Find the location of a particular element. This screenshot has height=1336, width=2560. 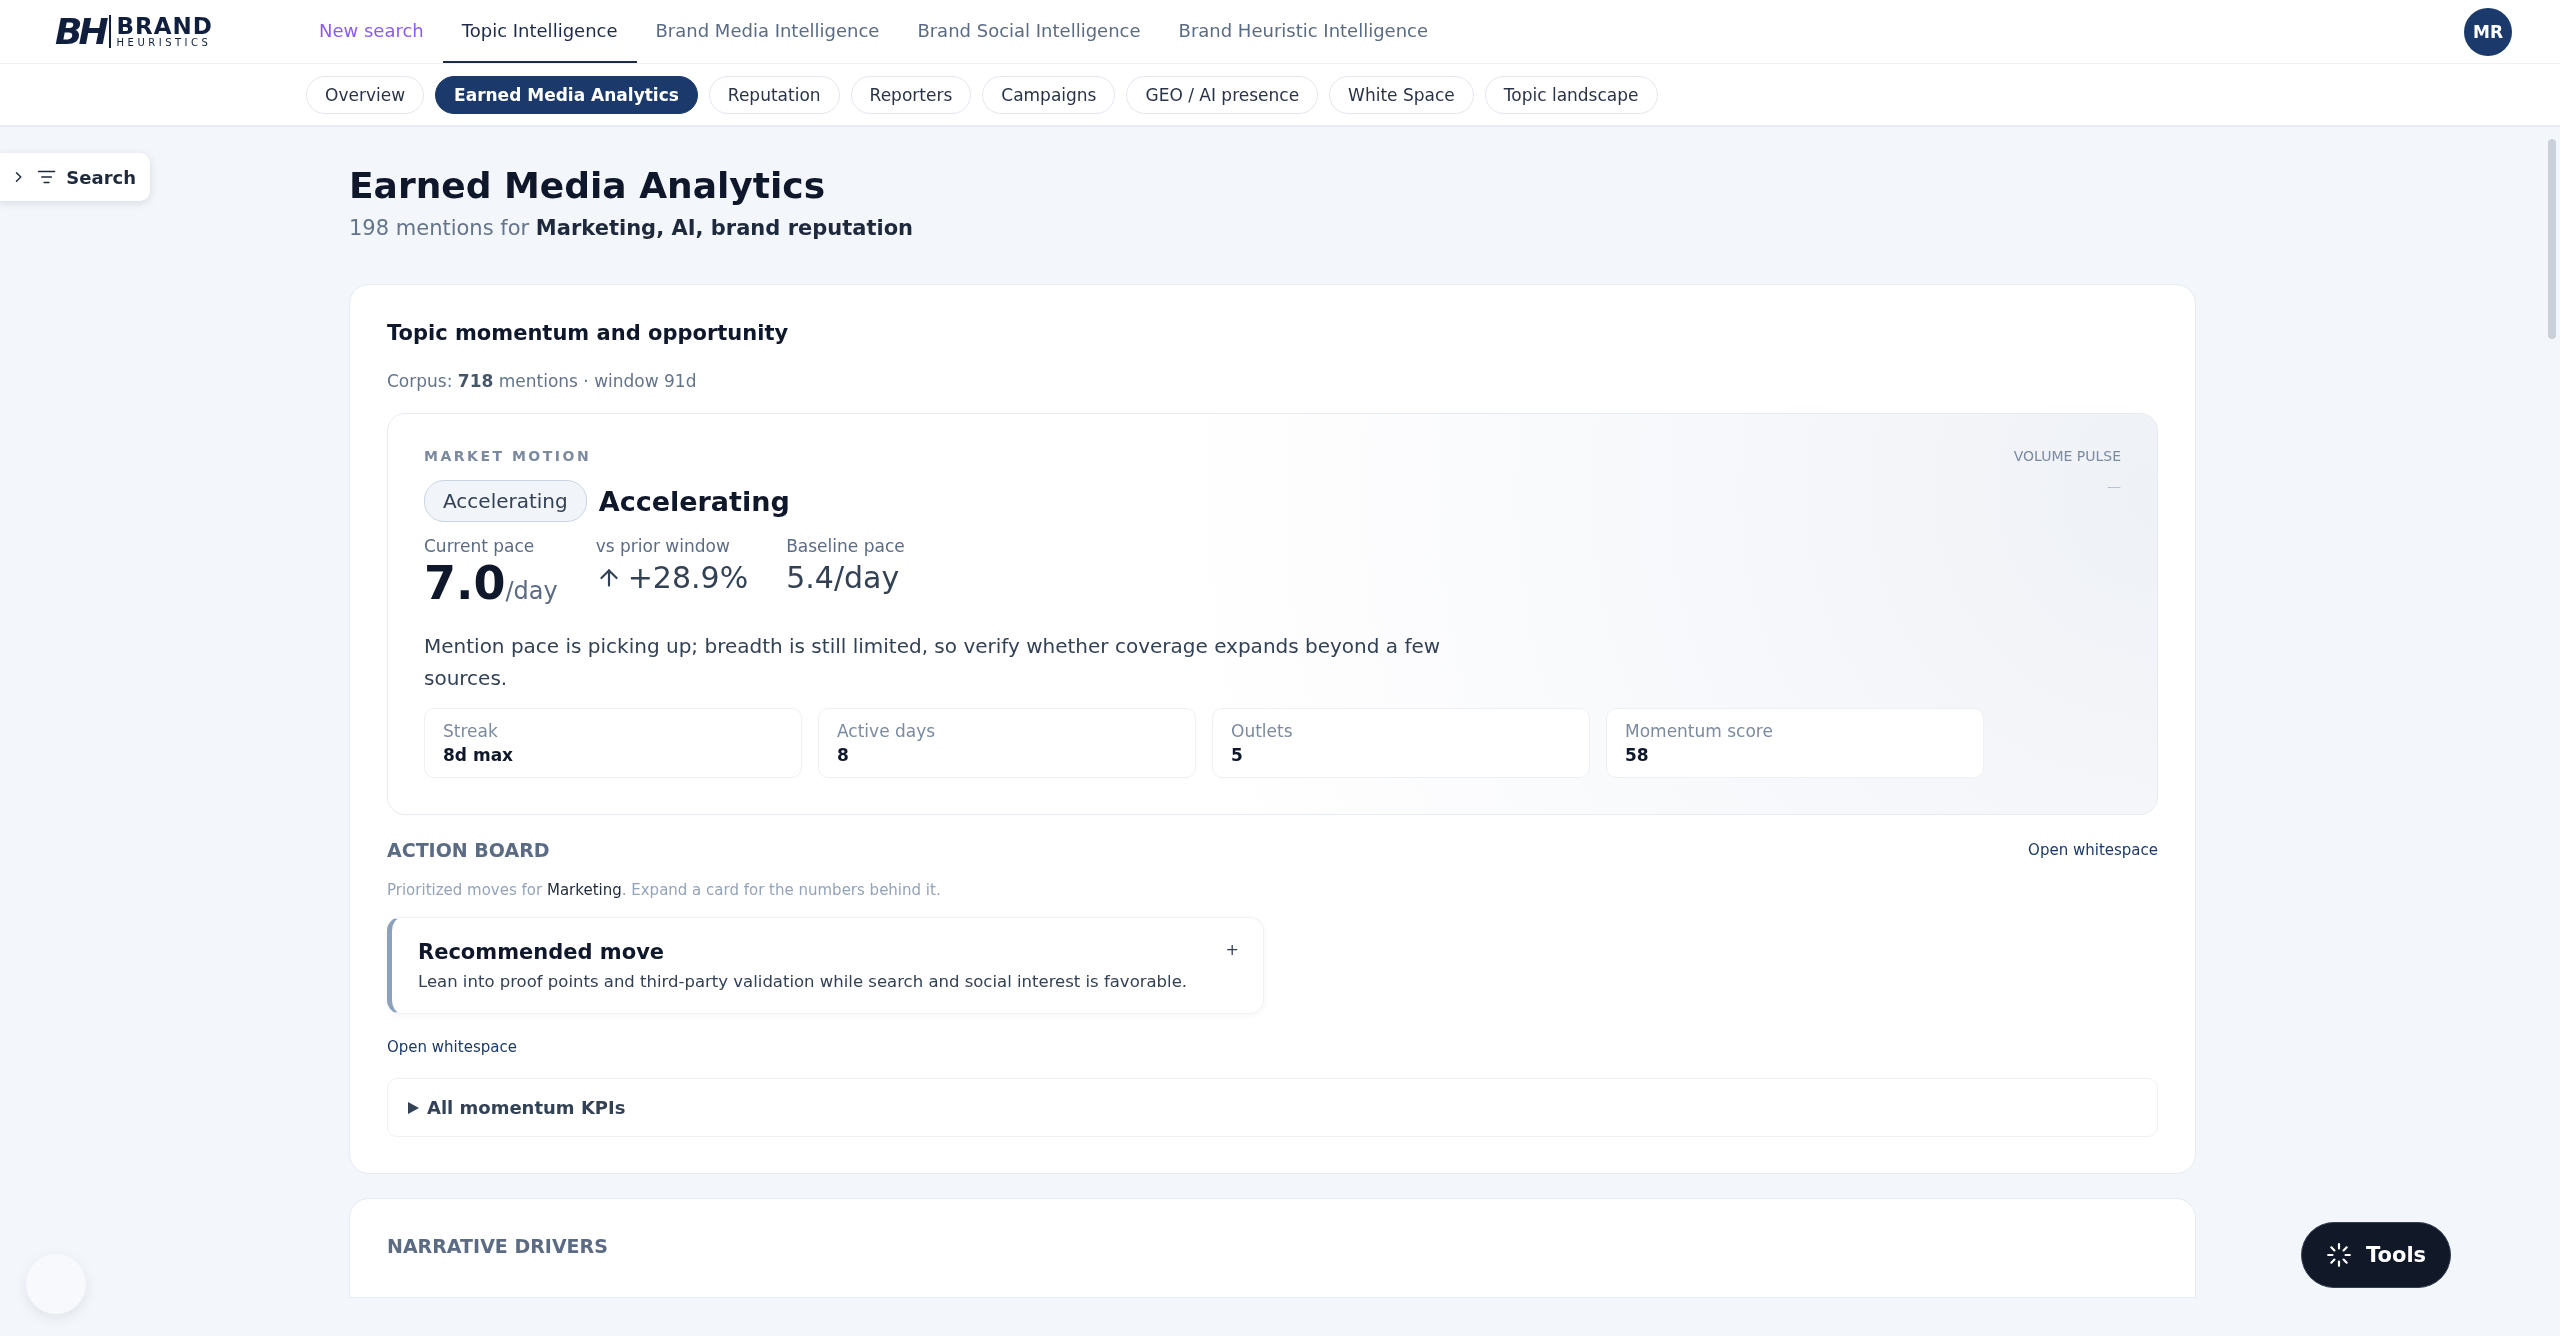

recommendation-title: Recommended move is located at coordinates (542, 952).